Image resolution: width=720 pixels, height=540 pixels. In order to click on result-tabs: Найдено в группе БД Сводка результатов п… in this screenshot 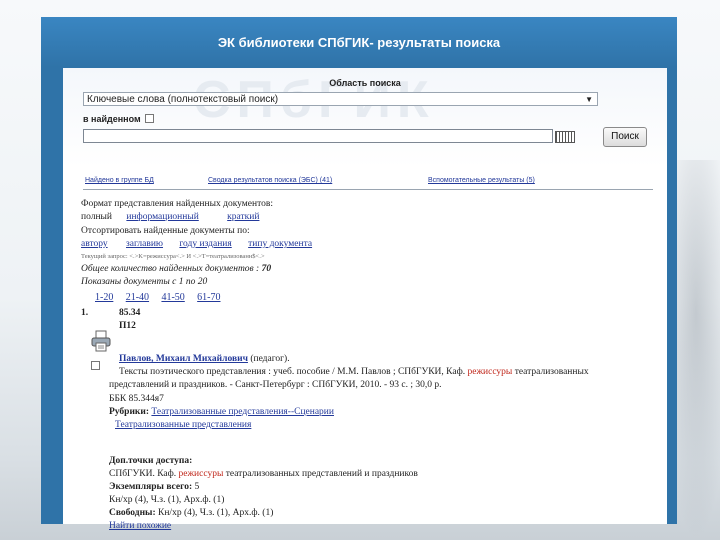, I will do `click(368, 181)`.